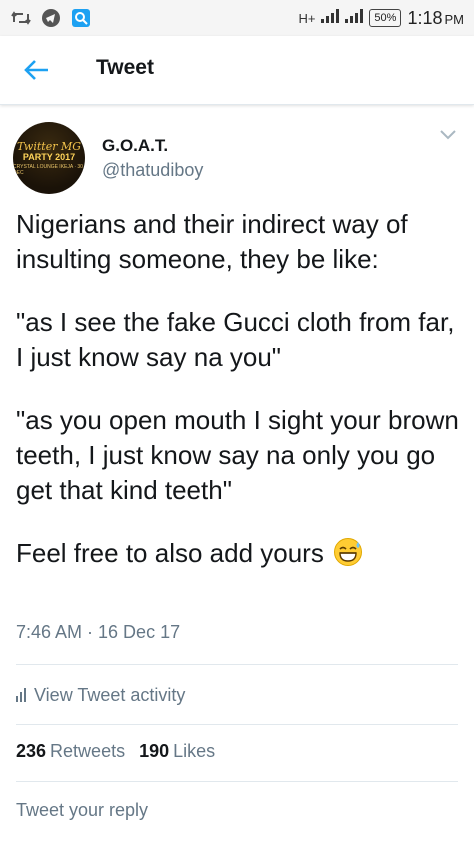  I want to click on battery-indicator: 50%, so click(385, 18).